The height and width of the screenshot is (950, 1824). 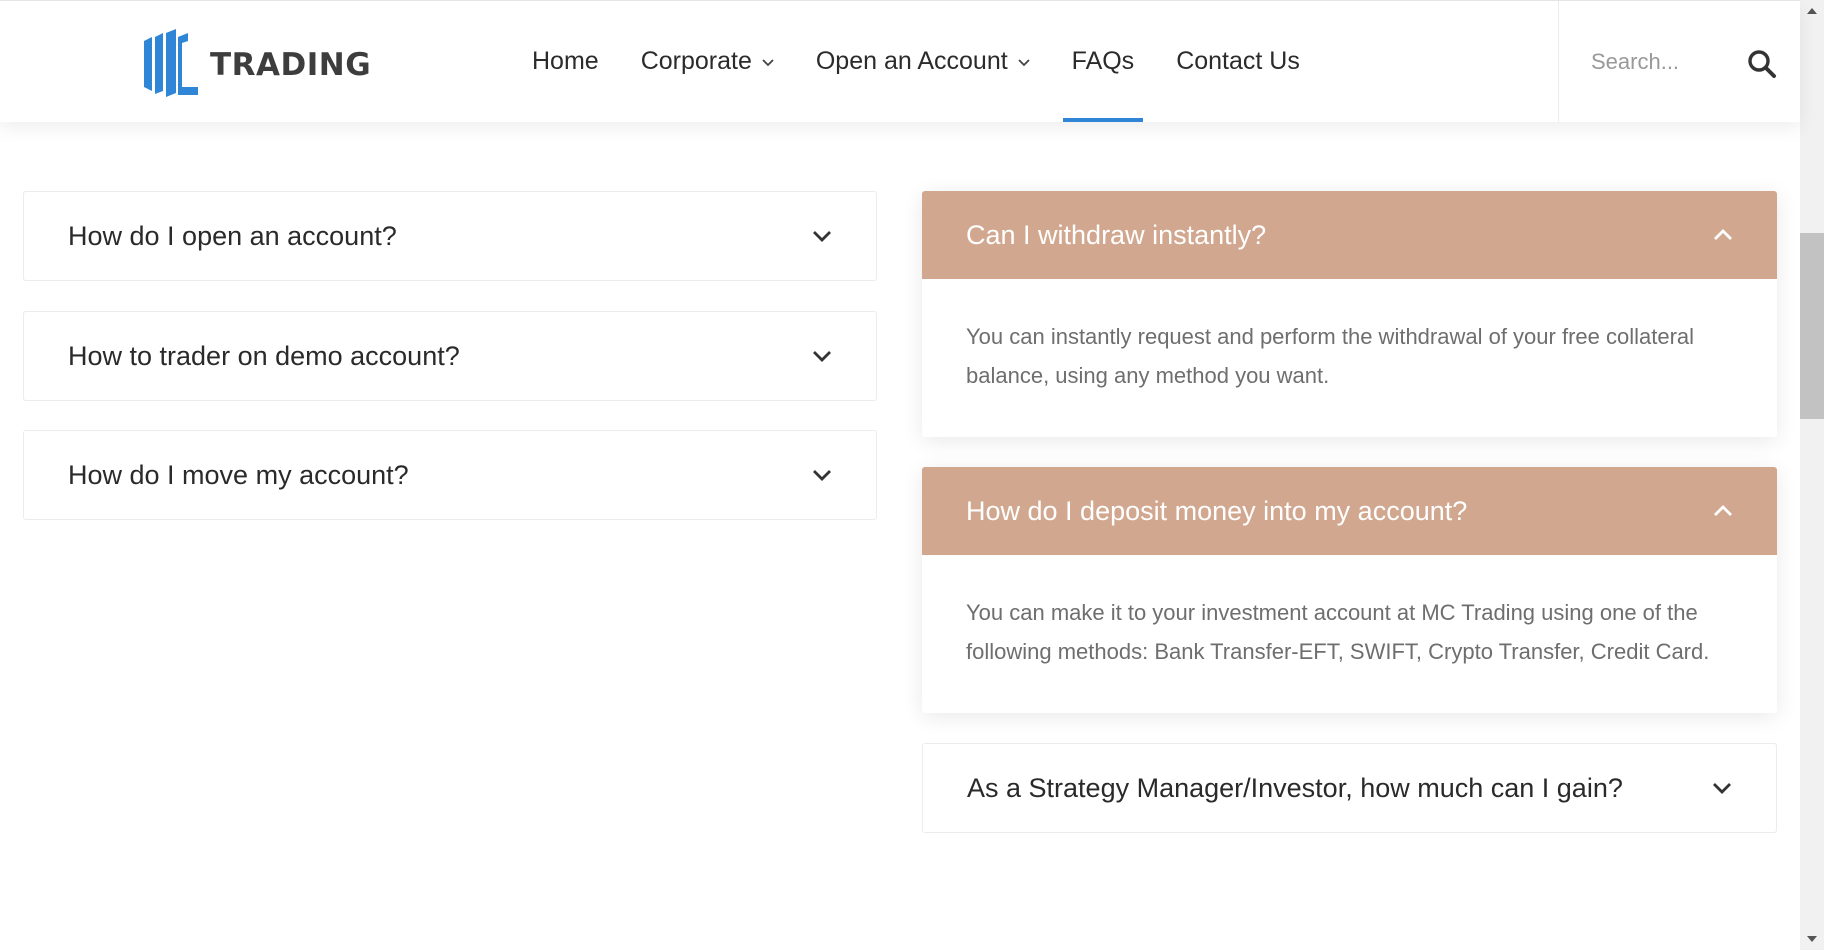 What do you see at coordinates (1217, 510) in the screenshot?
I see `faq-question: How do I deposit money into my account?` at bounding box center [1217, 510].